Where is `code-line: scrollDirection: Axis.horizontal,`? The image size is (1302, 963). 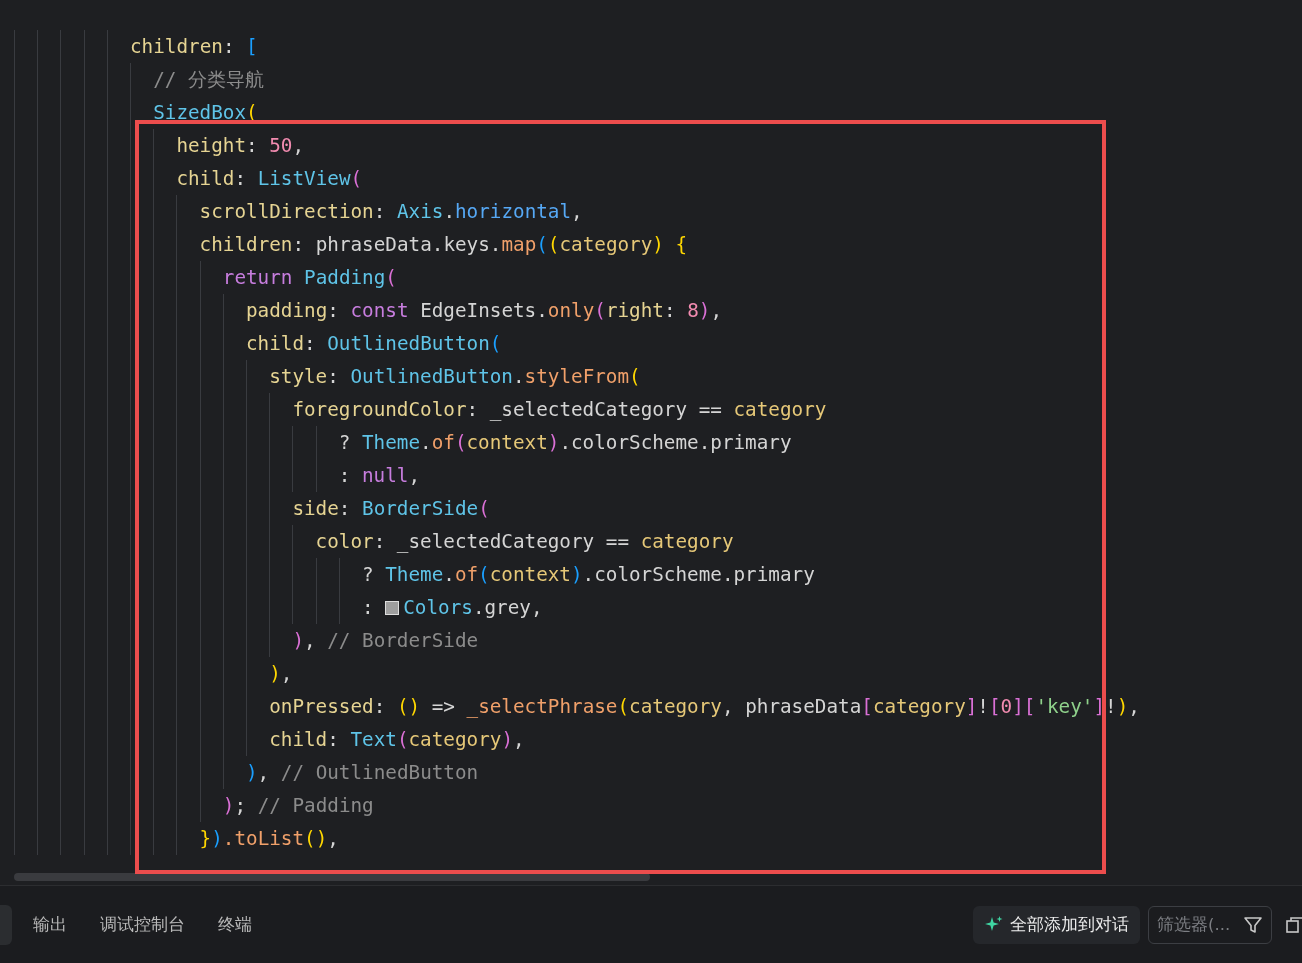
code-line: scrollDirection: Axis.horizontal, is located at coordinates (391, 211).